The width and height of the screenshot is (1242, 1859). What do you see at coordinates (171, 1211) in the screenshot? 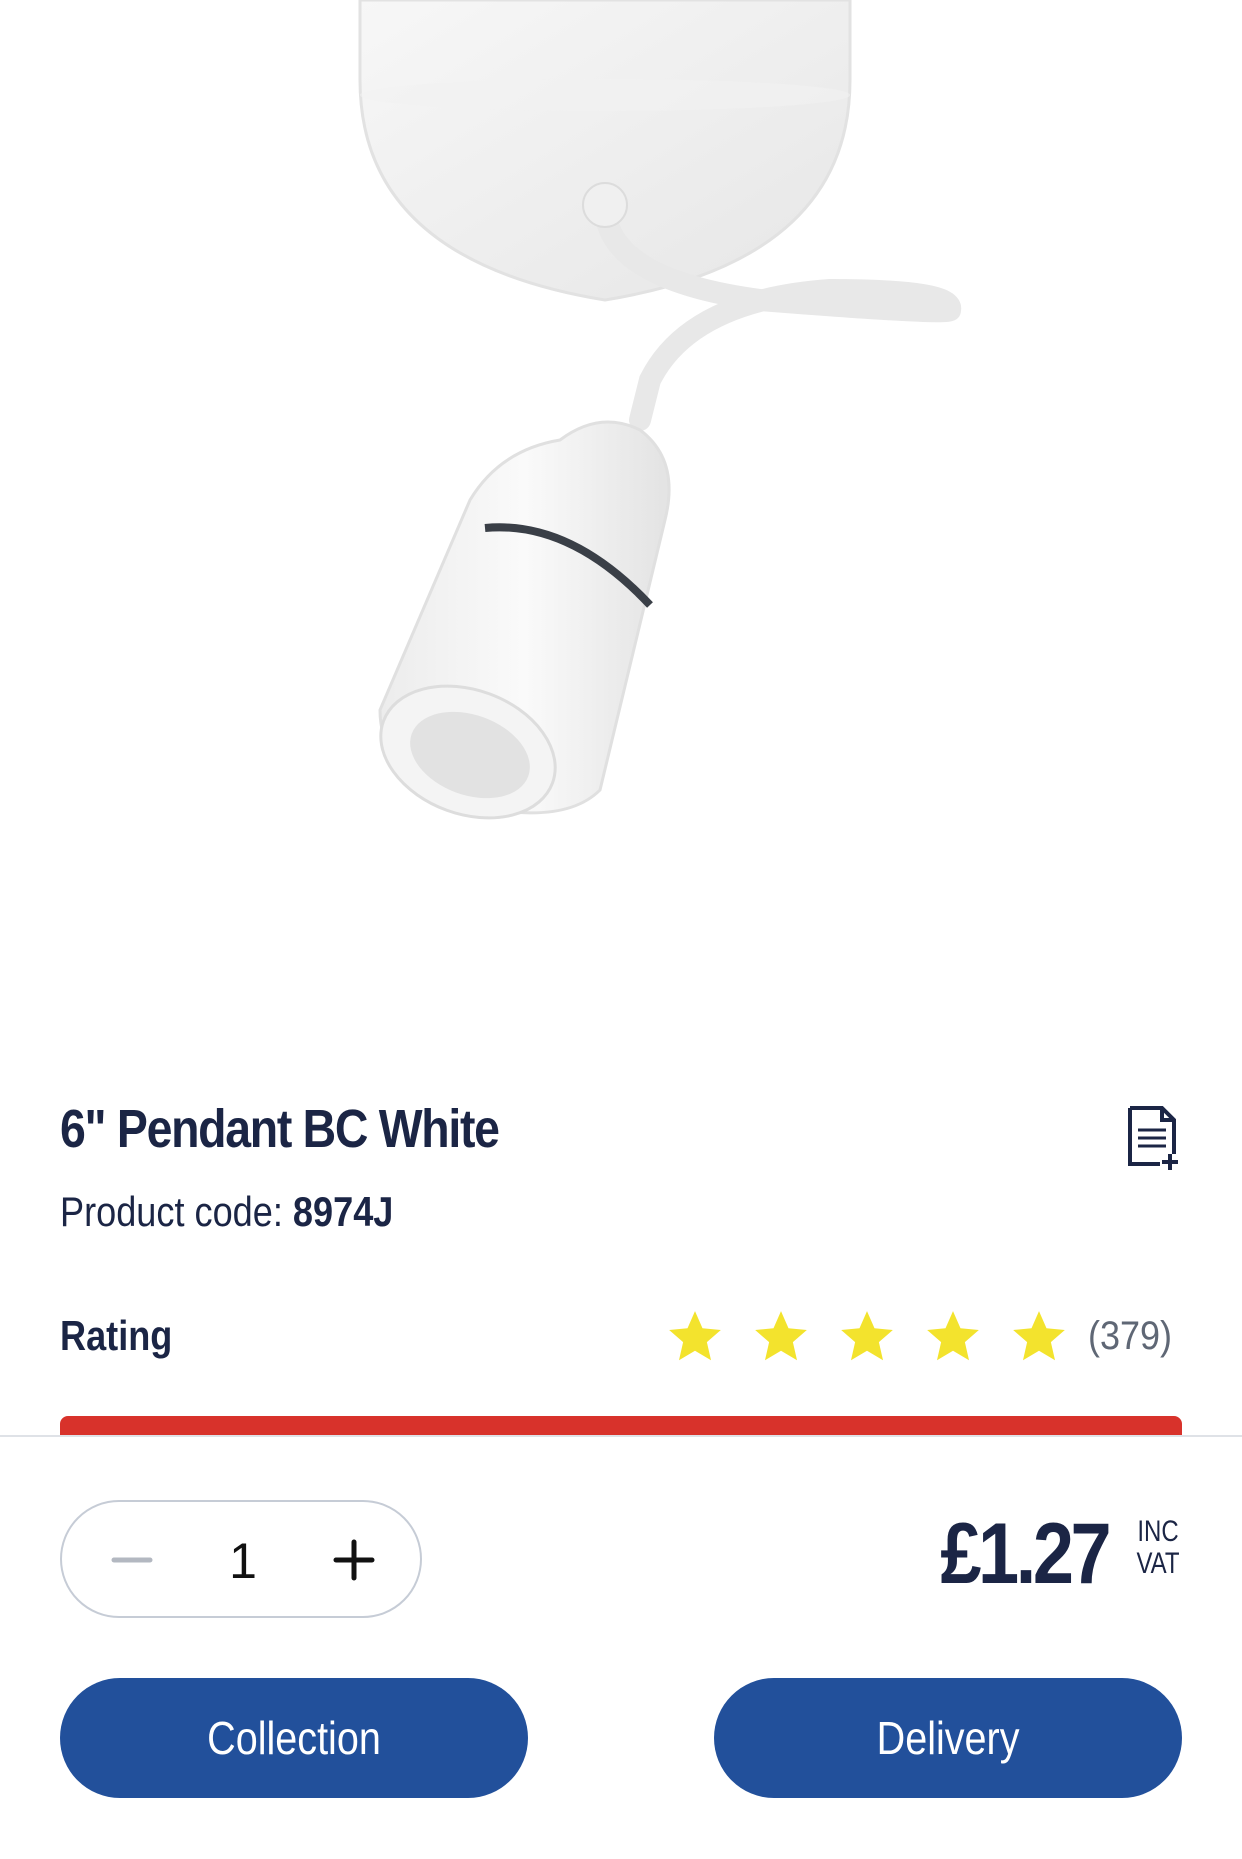
I see `product-code-label: Product code:` at bounding box center [171, 1211].